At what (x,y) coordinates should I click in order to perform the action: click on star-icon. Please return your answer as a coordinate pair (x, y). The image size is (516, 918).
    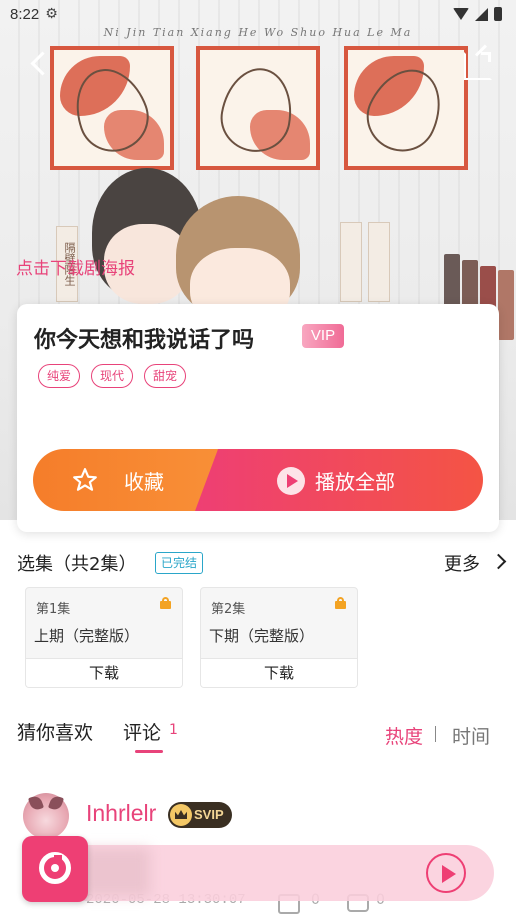
    Looking at the image, I should click on (85, 479).